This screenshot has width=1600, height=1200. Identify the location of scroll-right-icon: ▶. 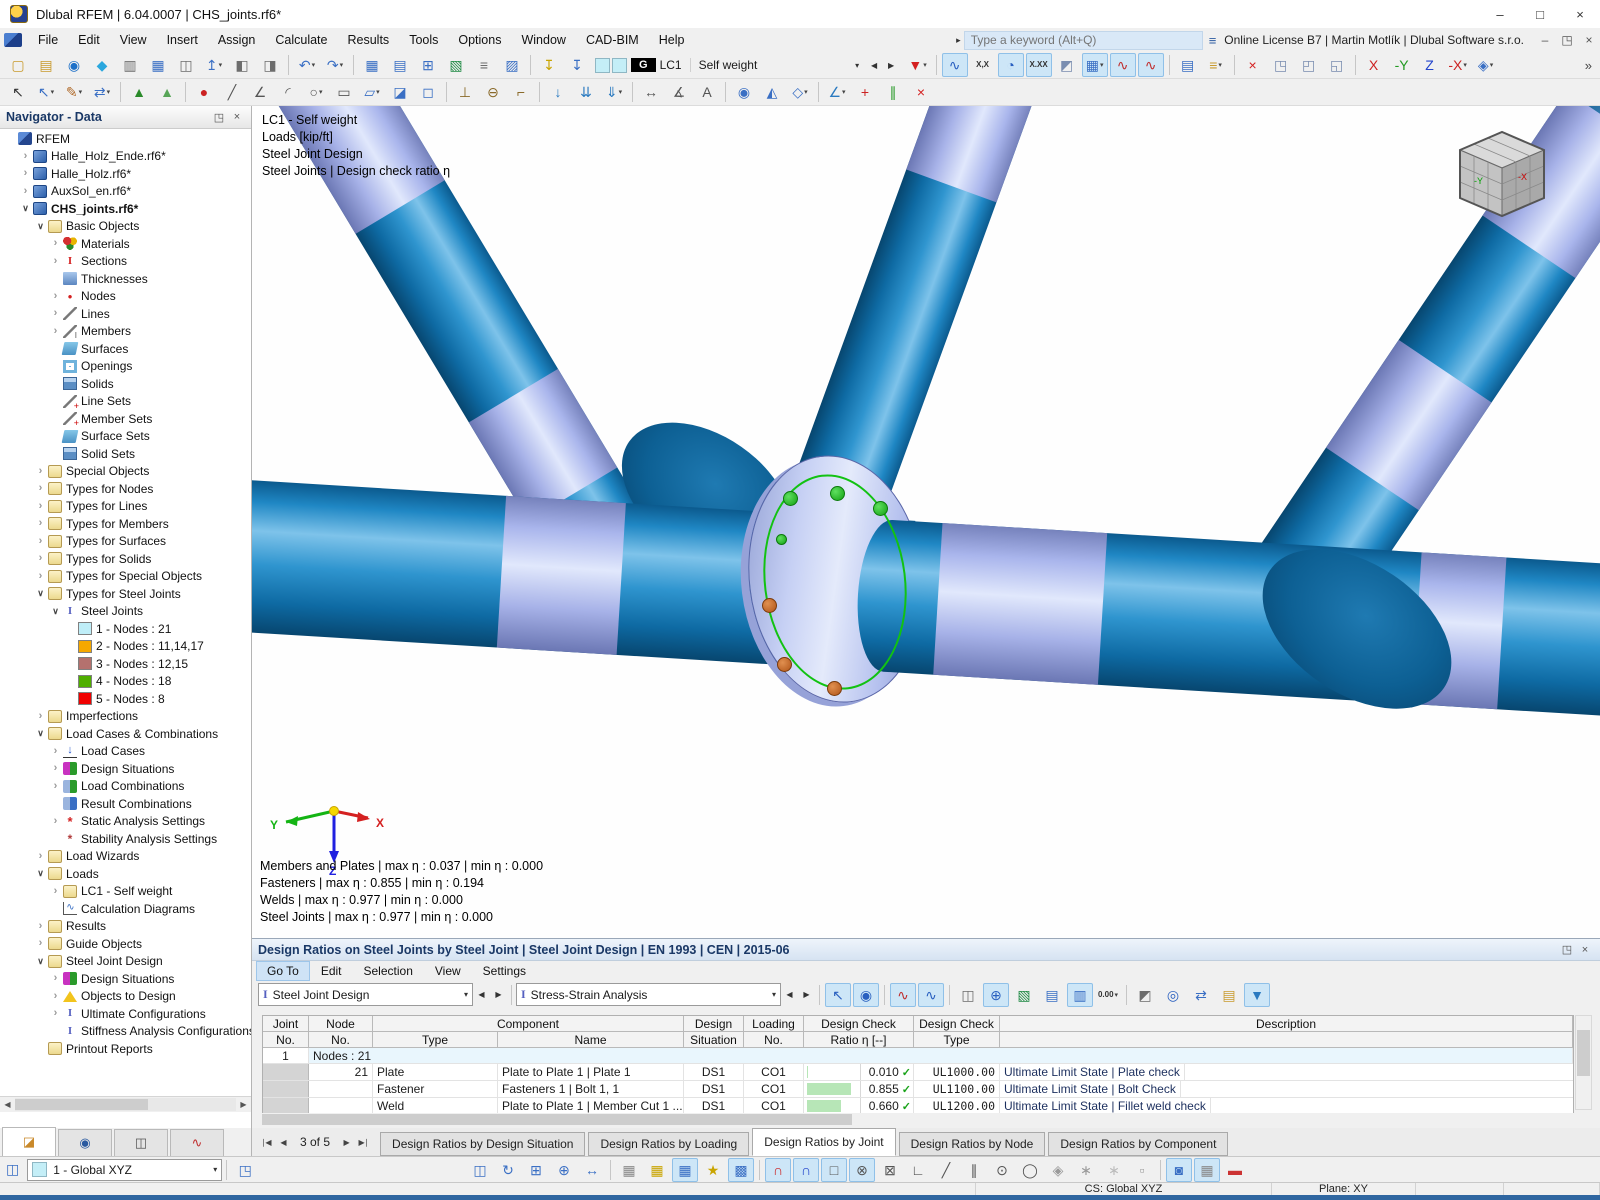
(243, 1104).